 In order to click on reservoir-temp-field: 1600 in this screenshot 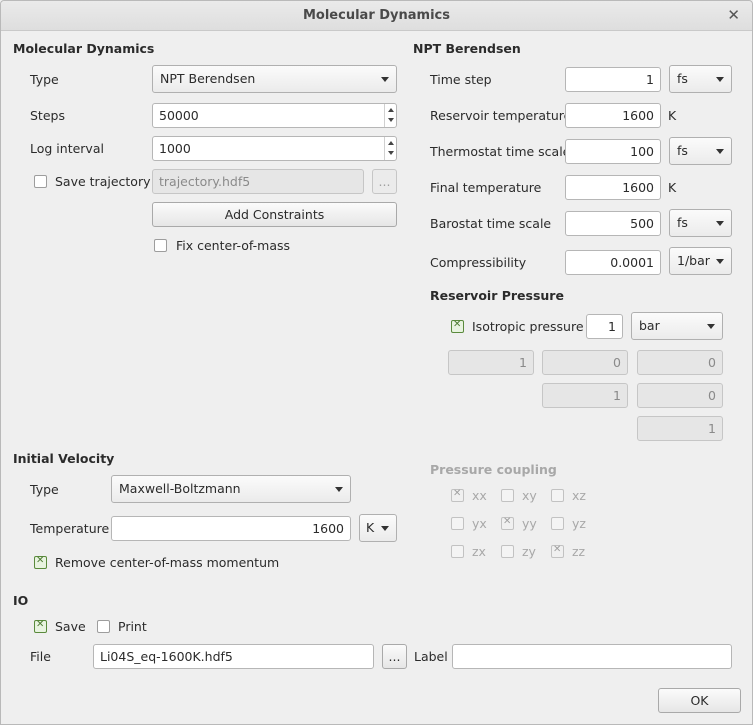, I will do `click(613, 115)`.